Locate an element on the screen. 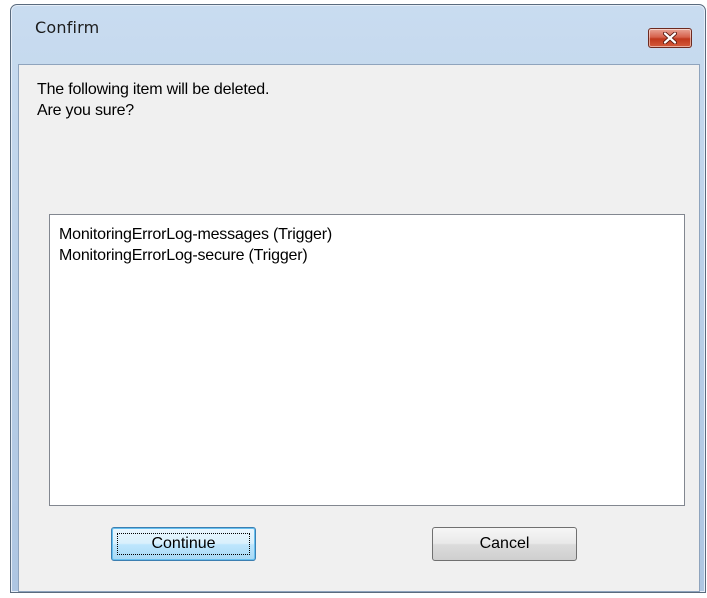  list-item: MonitoringErrorLog-messages (Trigger) is located at coordinates (195, 235).